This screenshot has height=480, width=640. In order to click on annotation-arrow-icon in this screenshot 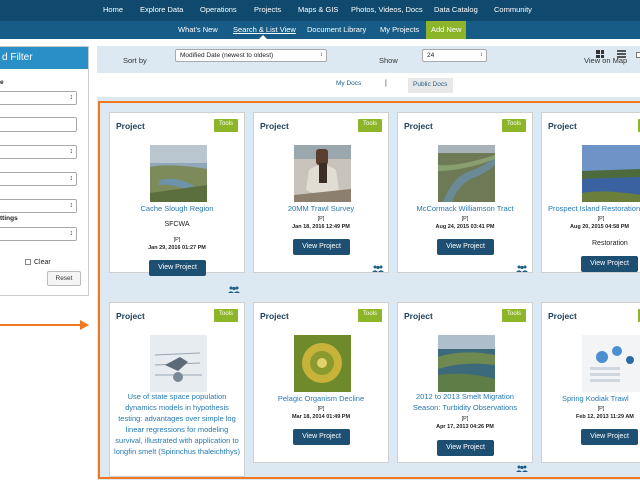, I will do `click(84, 325)`.